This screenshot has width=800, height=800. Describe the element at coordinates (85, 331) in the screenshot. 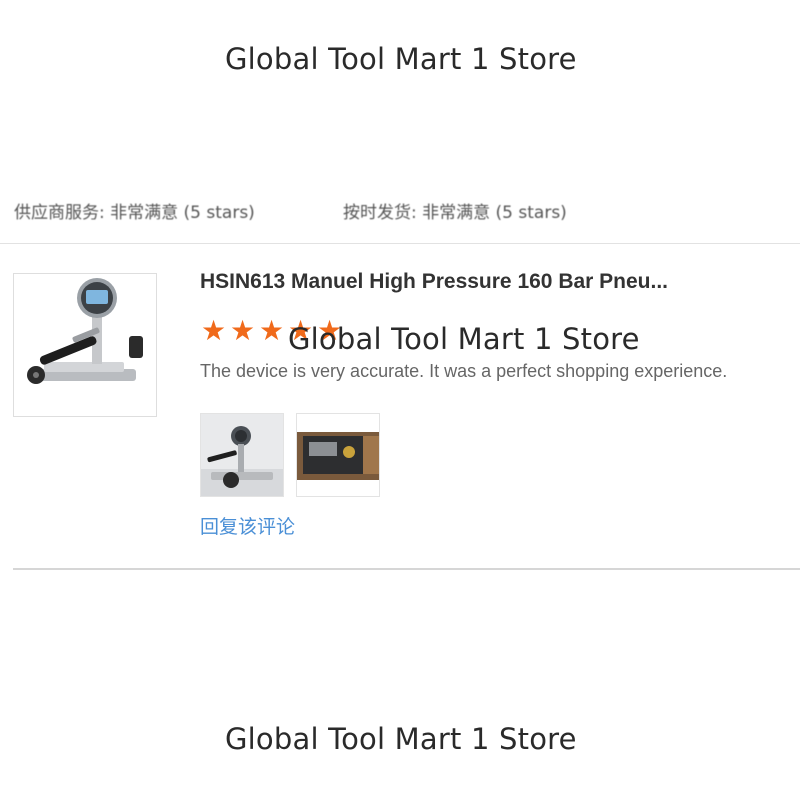

I see `pressure-pump-icon` at that location.